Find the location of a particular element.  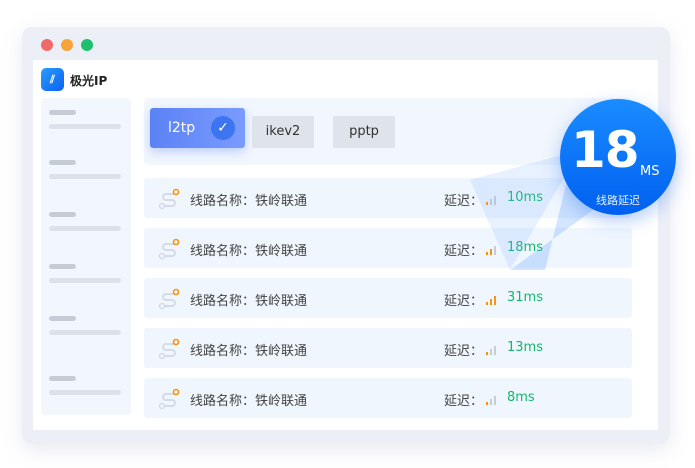

delay-value: 13ms is located at coordinates (525, 347).